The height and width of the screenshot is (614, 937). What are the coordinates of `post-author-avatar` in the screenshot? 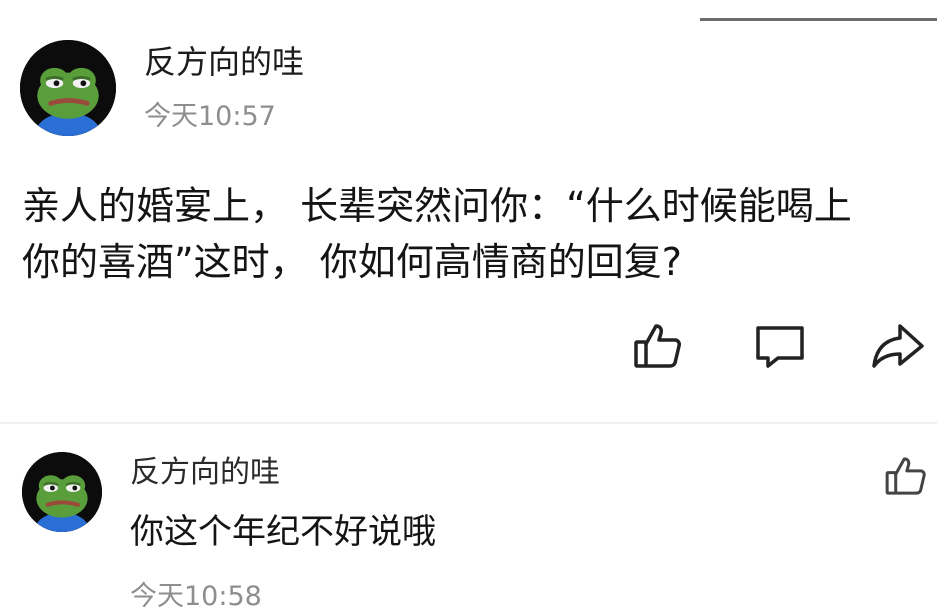 It's located at (68, 88).